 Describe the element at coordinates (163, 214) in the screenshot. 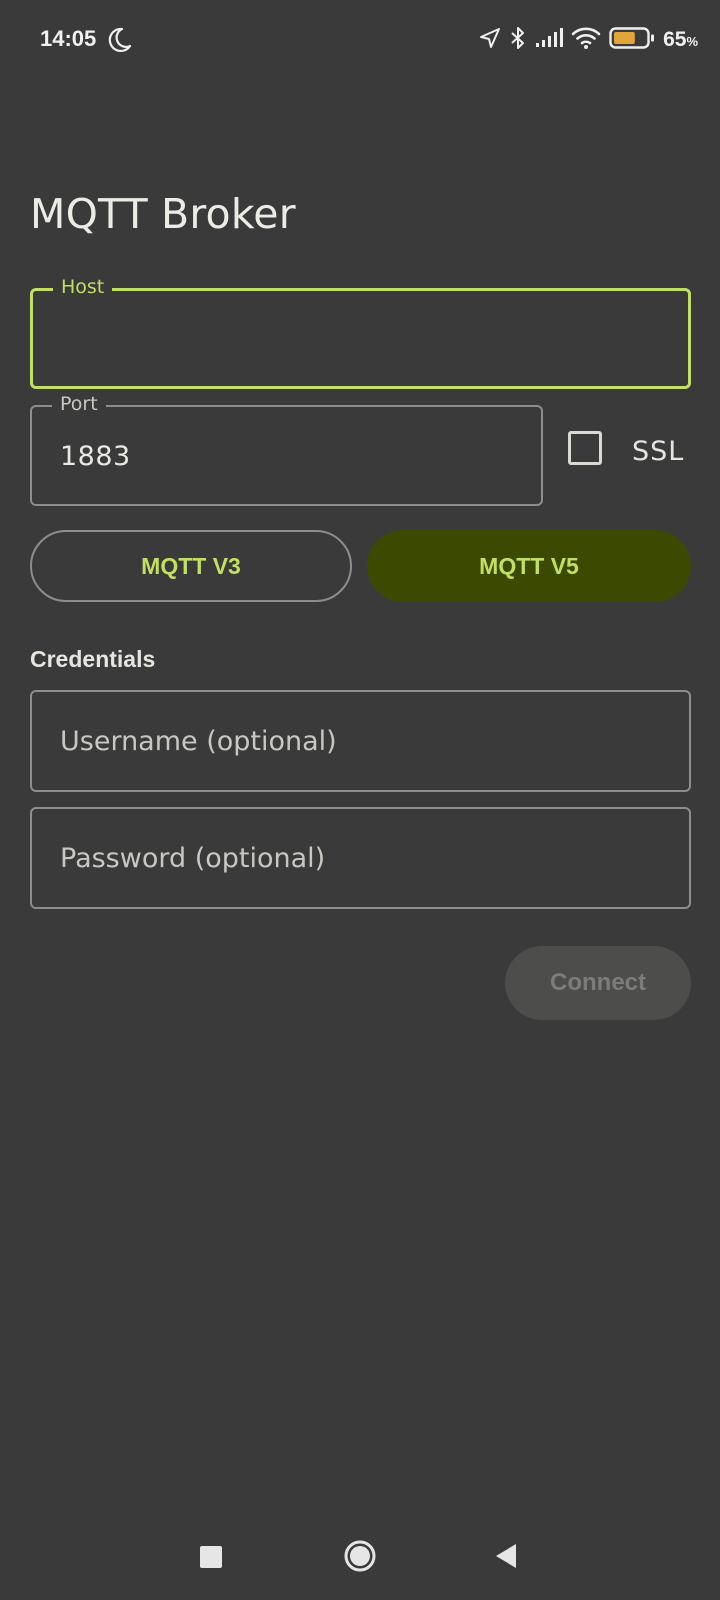

I see `page-title: MQTT Broker` at that location.